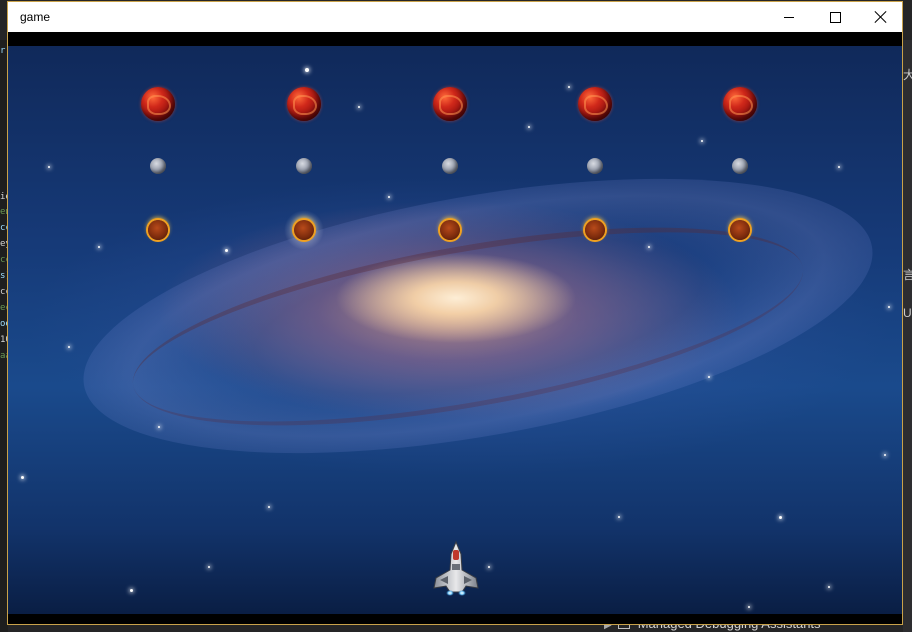 The height and width of the screenshot is (632, 912). I want to click on close-icon, so click(881, 17).